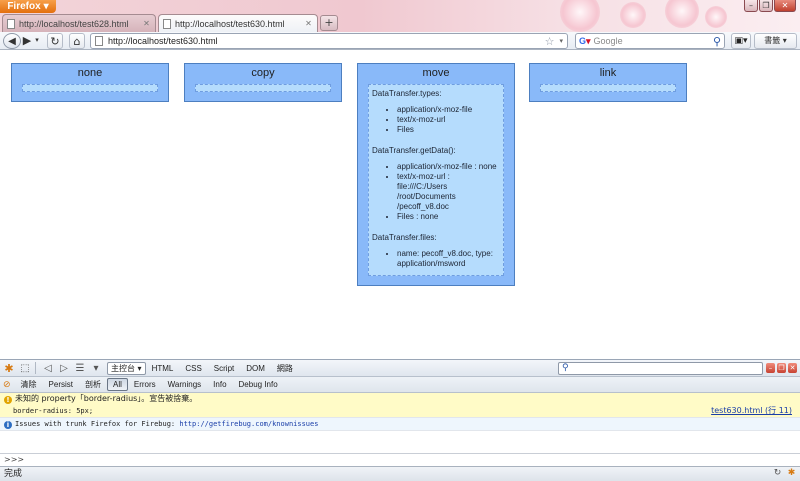 The height and width of the screenshot is (481, 800). I want to click on home-button: ⌂, so click(77, 41).